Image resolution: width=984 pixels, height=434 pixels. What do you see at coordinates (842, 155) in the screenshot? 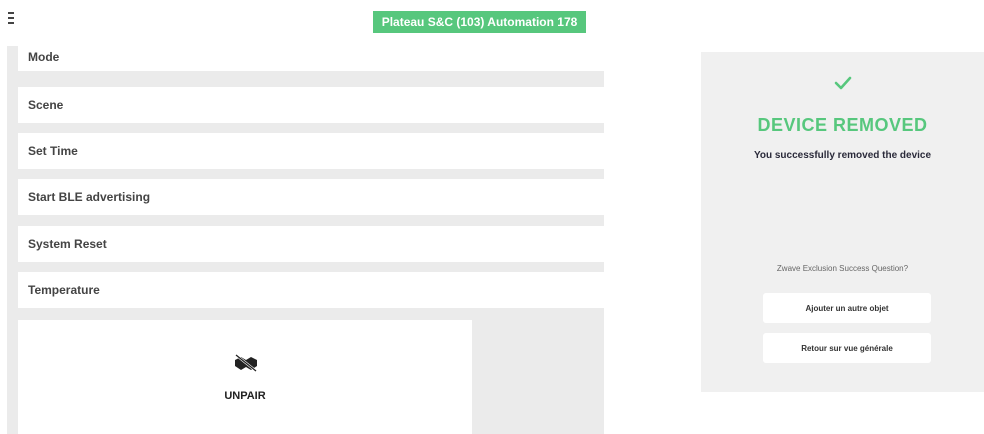
I see `device-removed-subtitle: You successfully removed the device` at bounding box center [842, 155].